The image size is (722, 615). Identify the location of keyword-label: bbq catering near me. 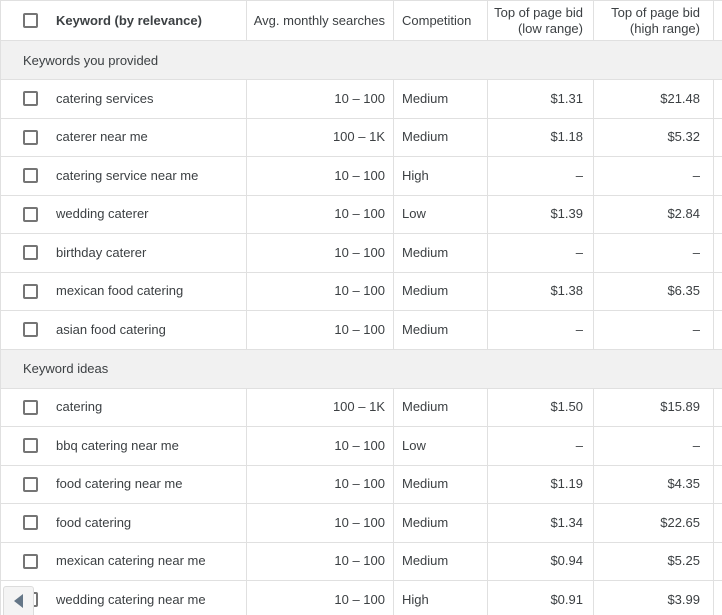
(117, 445).